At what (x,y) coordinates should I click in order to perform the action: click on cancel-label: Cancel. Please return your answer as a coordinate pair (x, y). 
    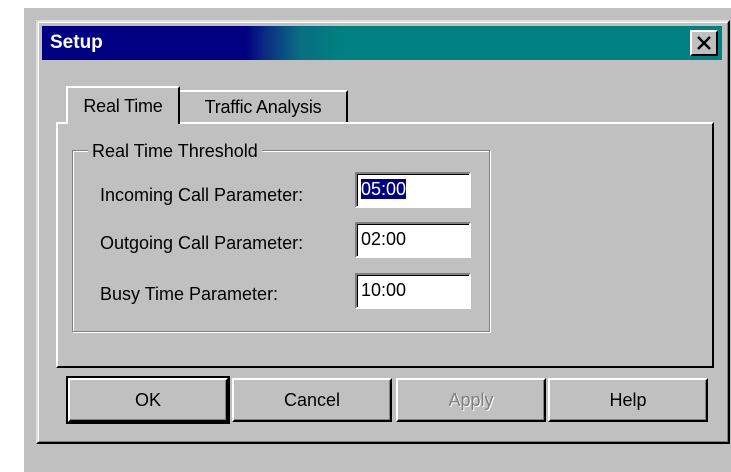
    Looking at the image, I should click on (312, 399).